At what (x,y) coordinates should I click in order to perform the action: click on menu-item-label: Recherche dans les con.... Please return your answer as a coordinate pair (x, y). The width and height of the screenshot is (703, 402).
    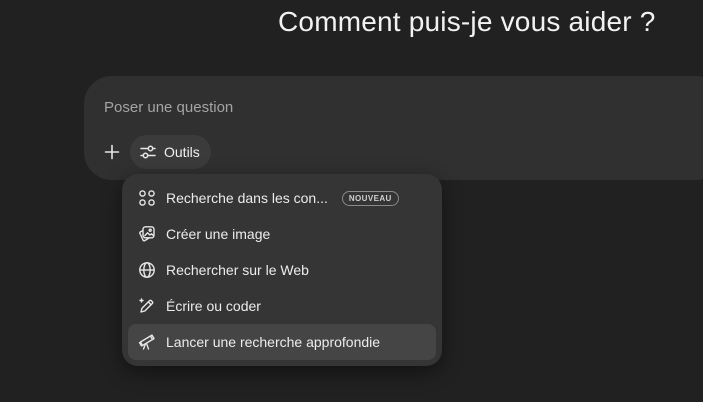
    Looking at the image, I should click on (247, 198).